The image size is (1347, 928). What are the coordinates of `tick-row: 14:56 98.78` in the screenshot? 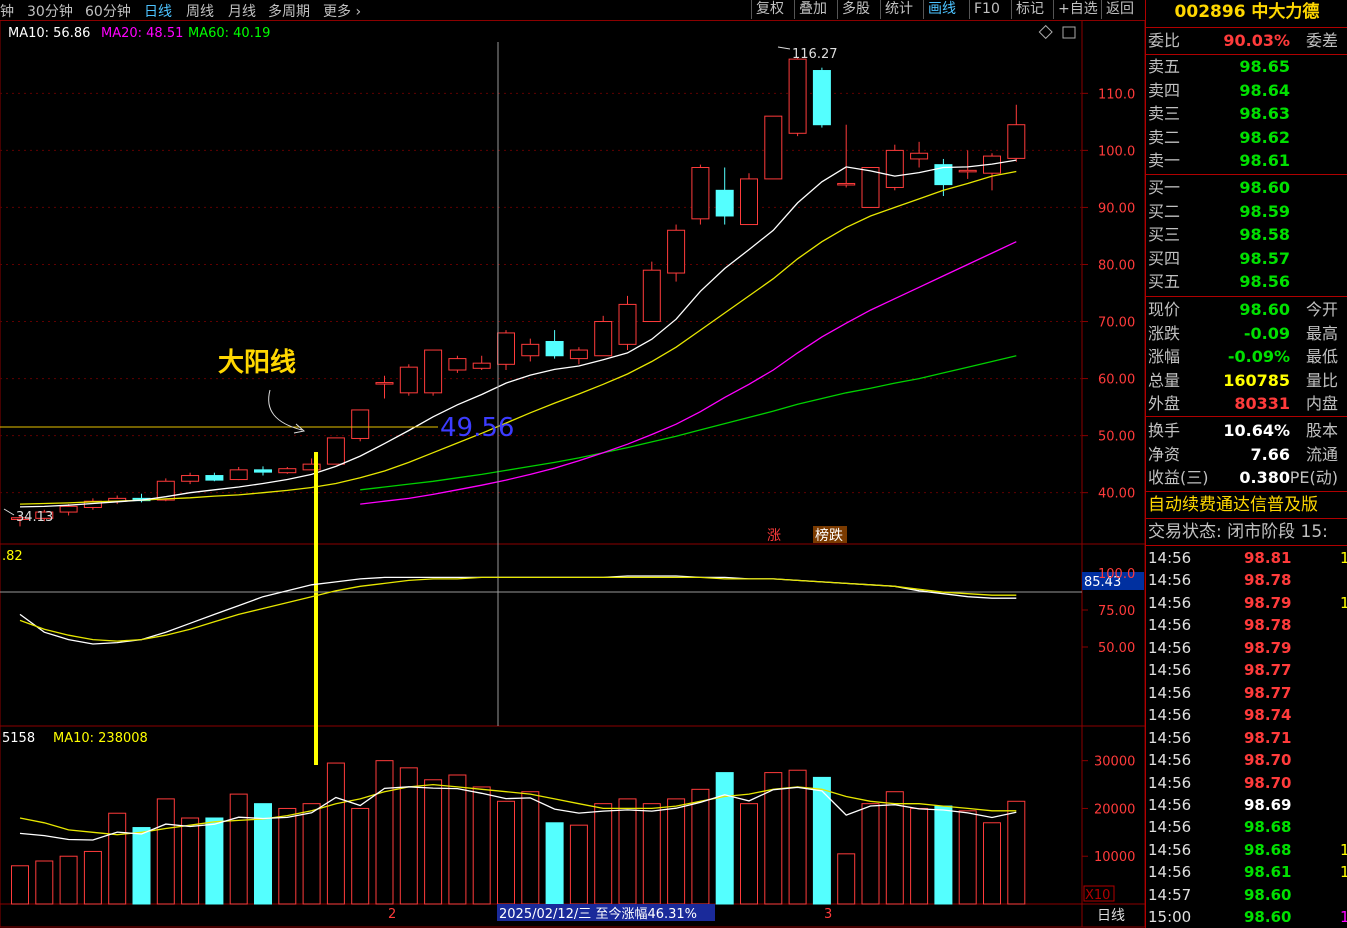 It's located at (1246, 625).